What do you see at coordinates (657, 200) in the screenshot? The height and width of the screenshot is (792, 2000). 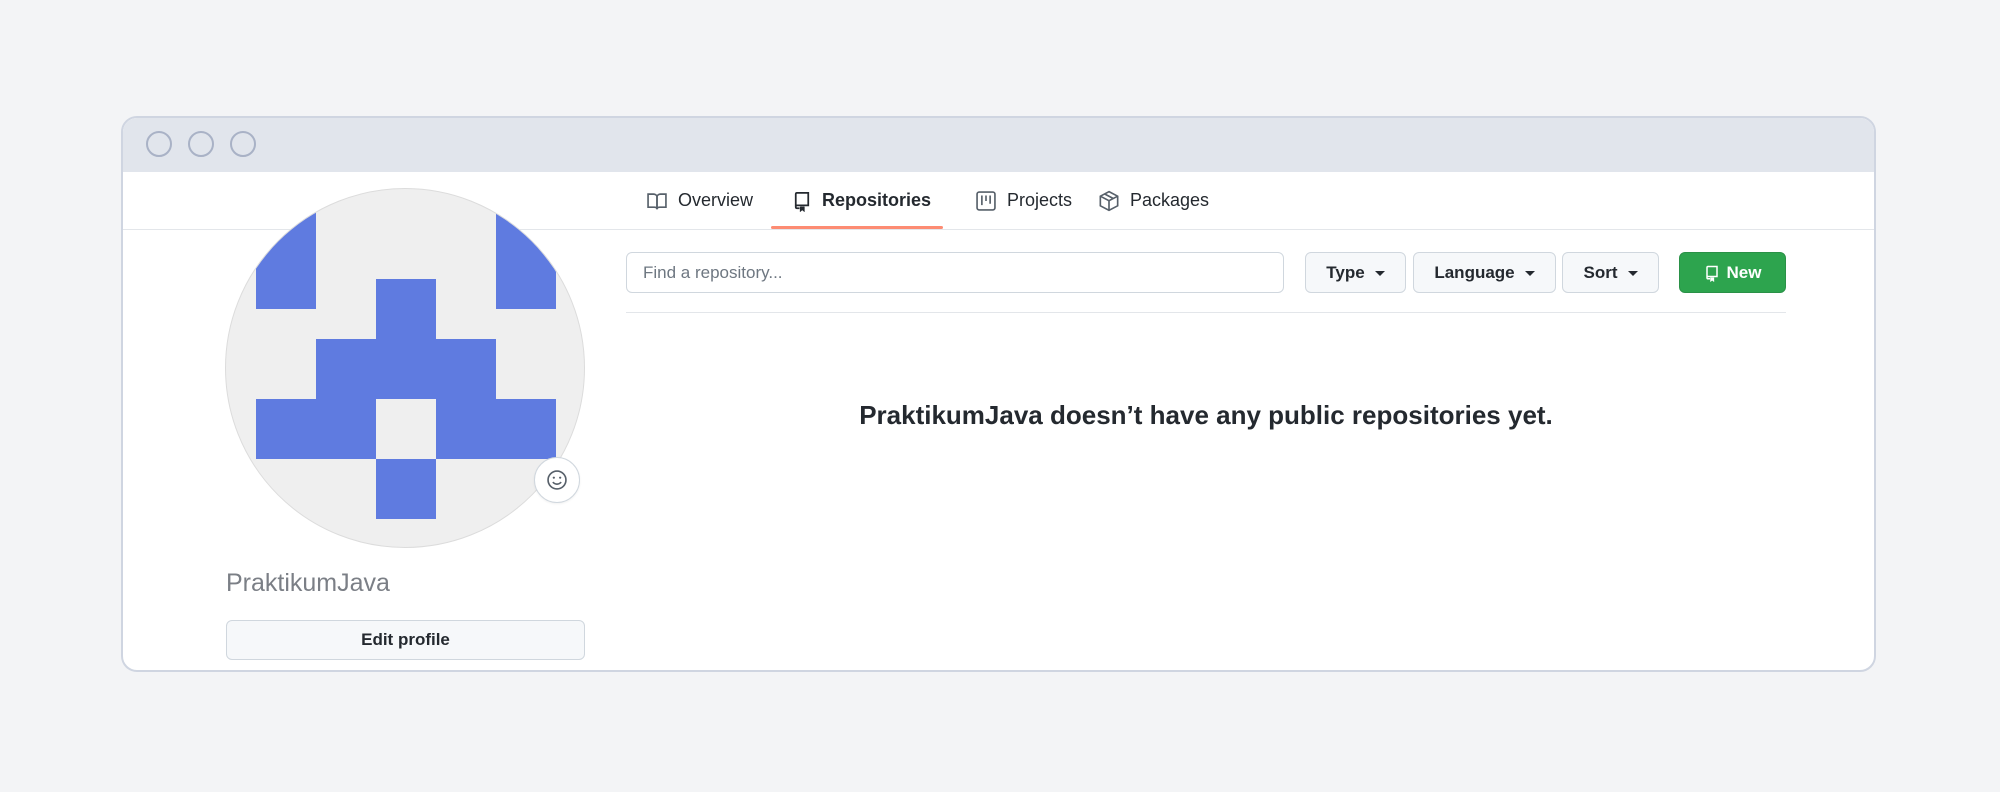 I see `book-icon` at bounding box center [657, 200].